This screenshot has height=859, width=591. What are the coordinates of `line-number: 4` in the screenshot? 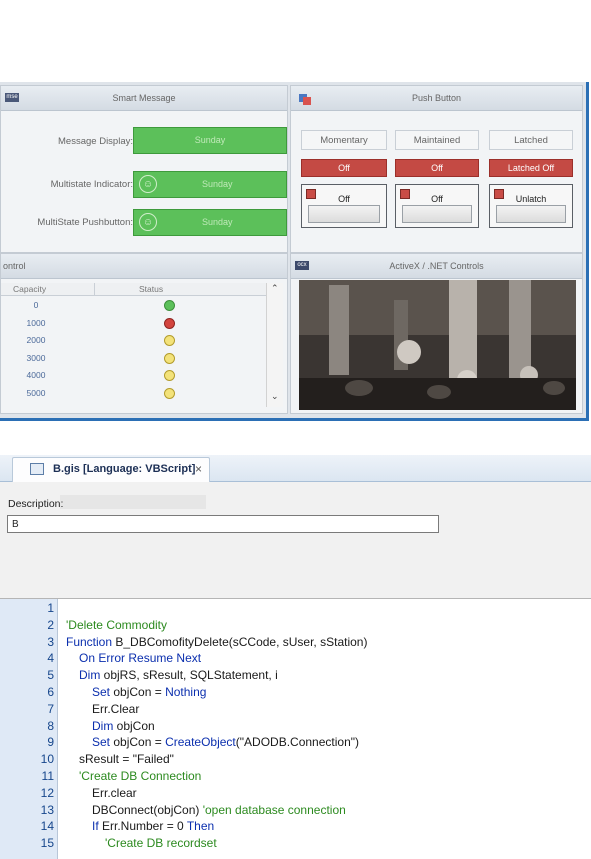 It's located at (50, 658).